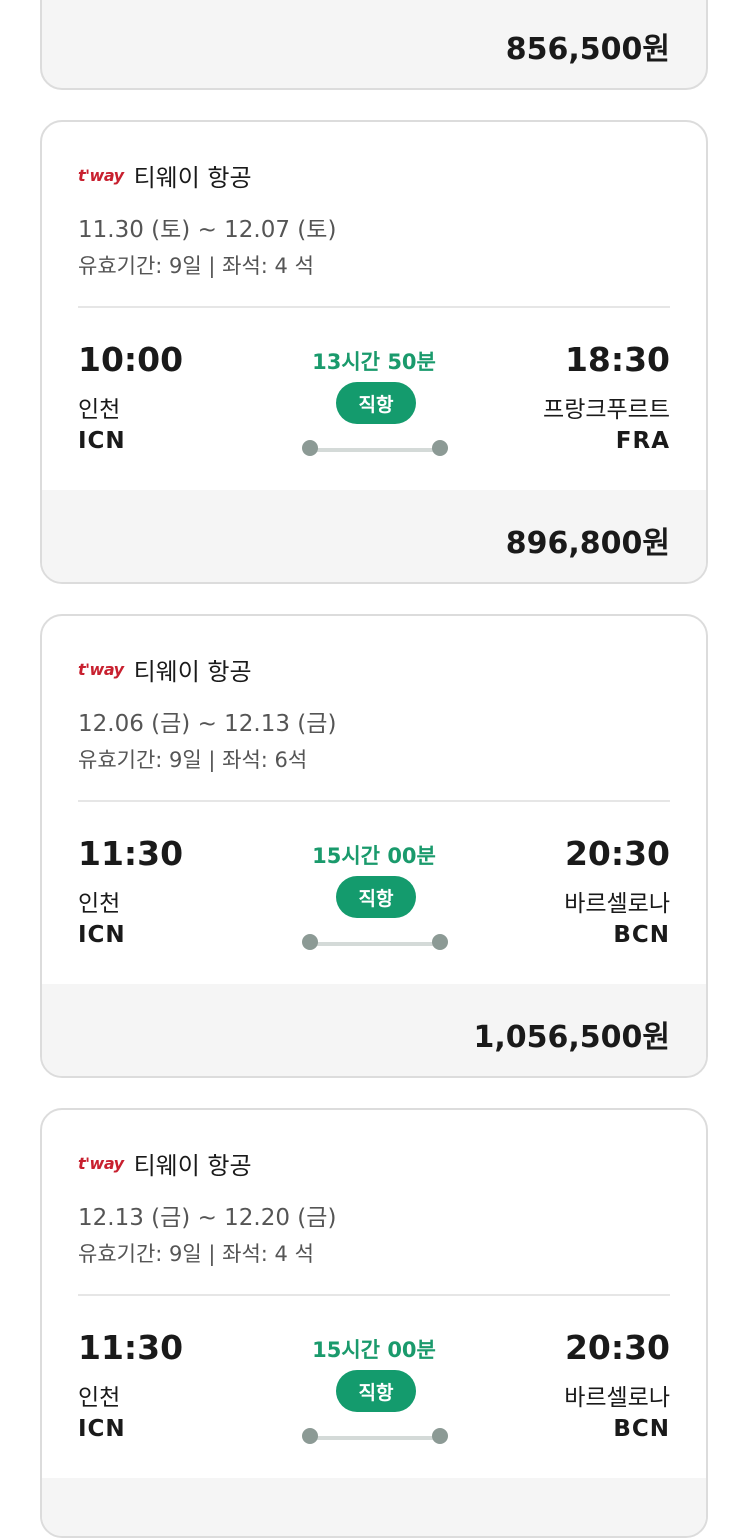 Image resolution: width=750 pixels, height=1538 pixels. I want to click on arrival-city: 프랑크푸르트, so click(606, 410).